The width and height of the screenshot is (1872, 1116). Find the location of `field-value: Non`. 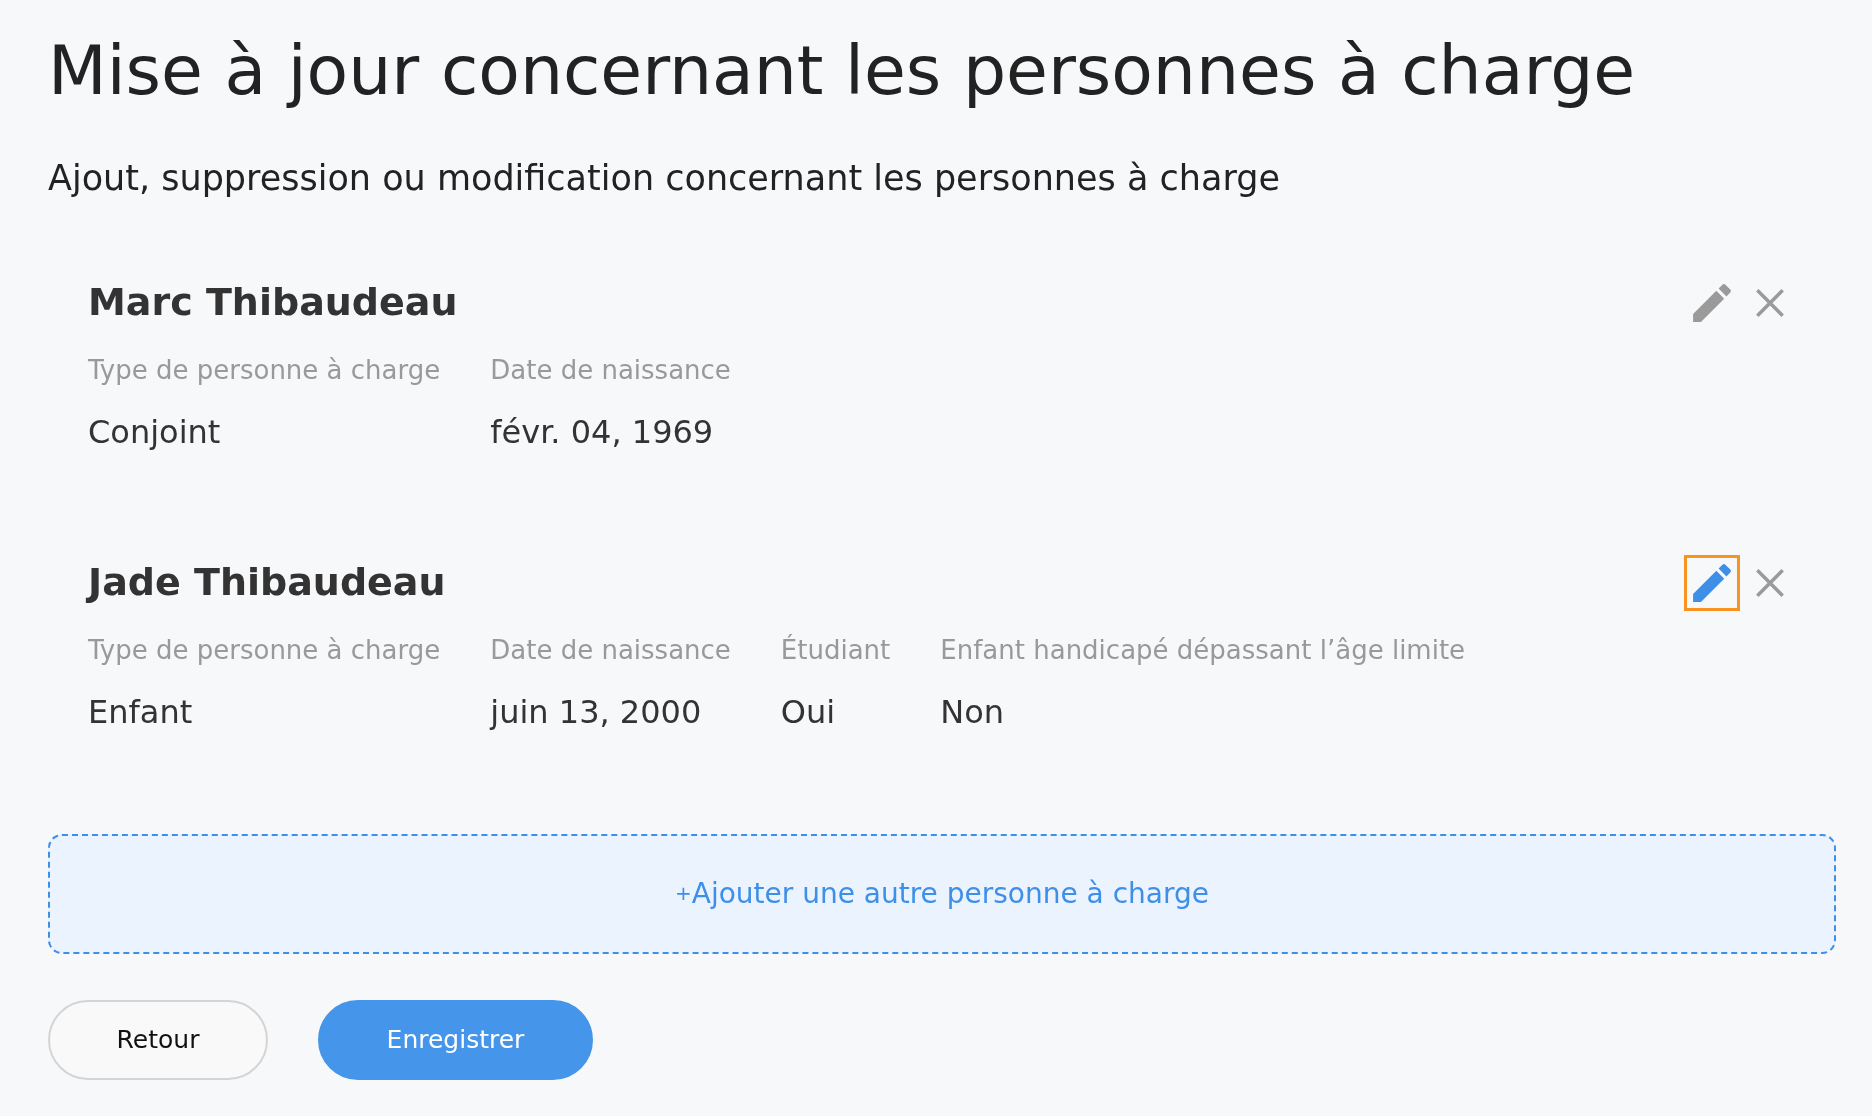

field-value: Non is located at coordinates (973, 713).